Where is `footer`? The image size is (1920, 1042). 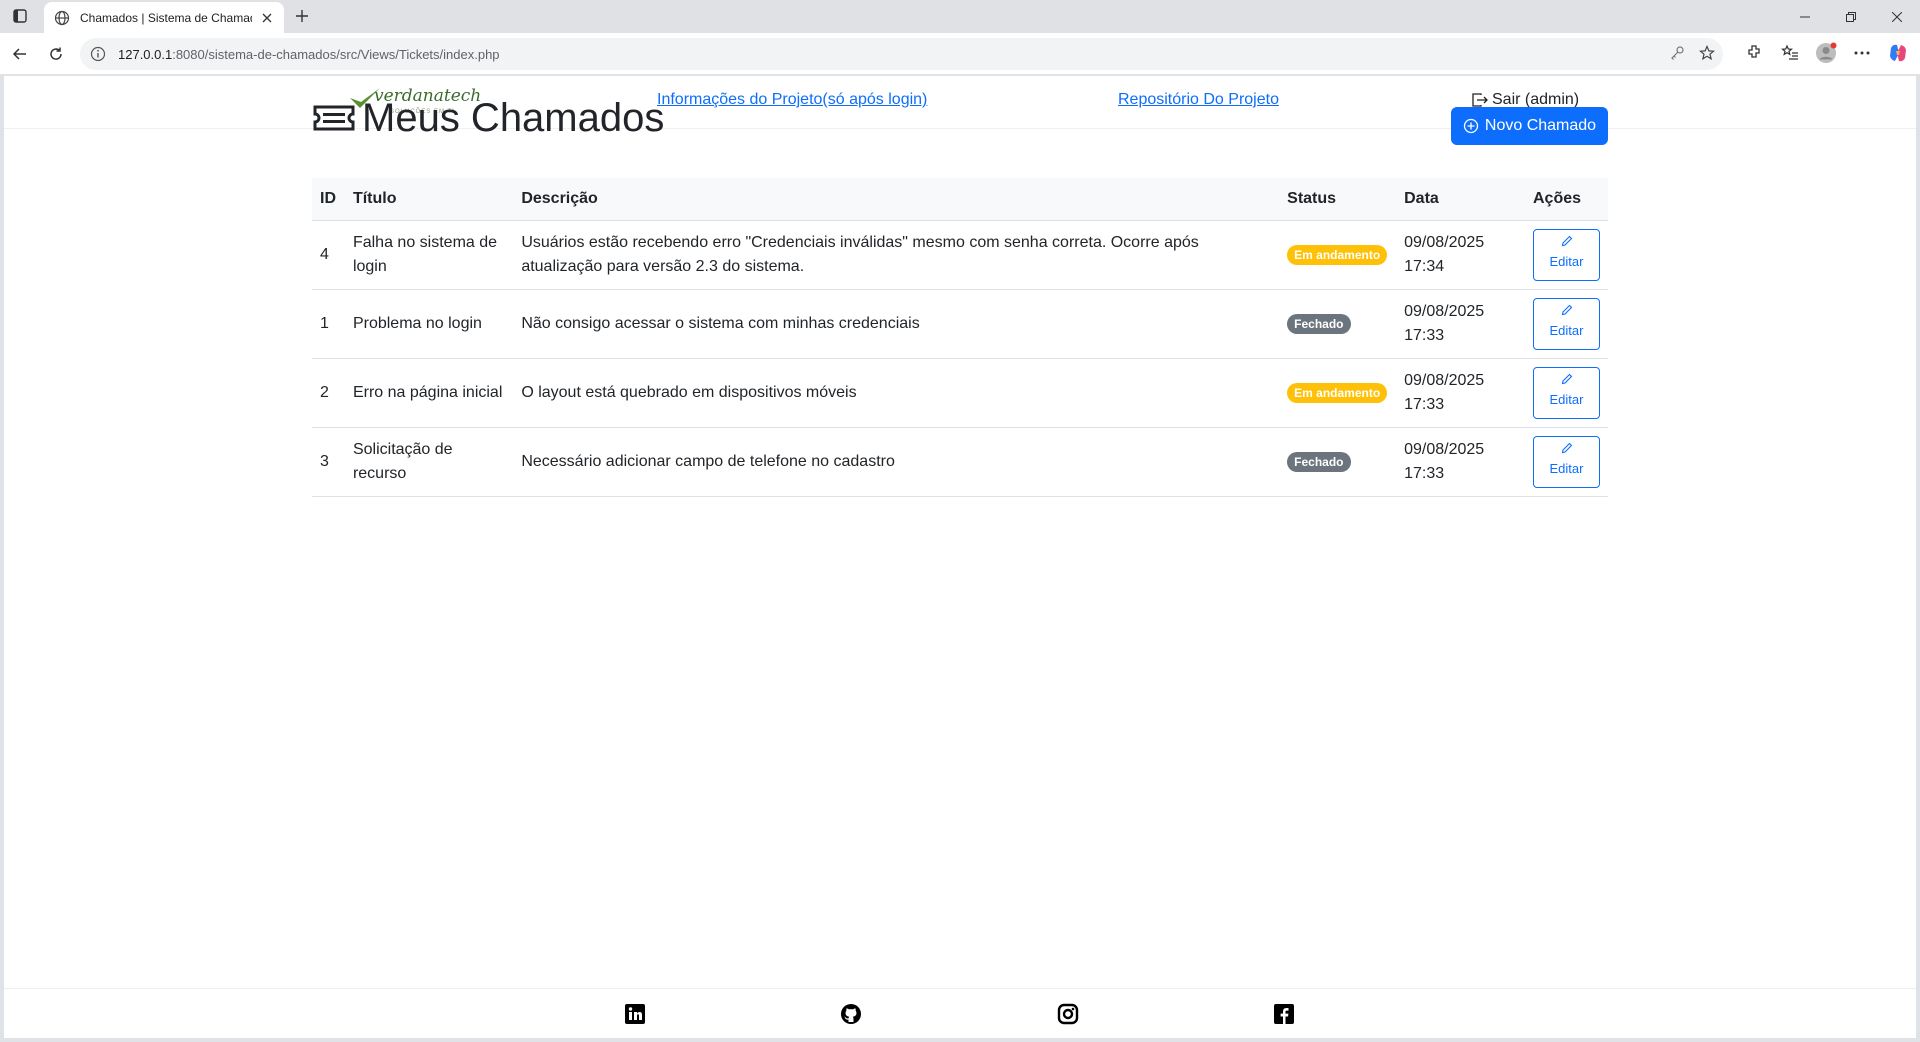 footer is located at coordinates (960, 1013).